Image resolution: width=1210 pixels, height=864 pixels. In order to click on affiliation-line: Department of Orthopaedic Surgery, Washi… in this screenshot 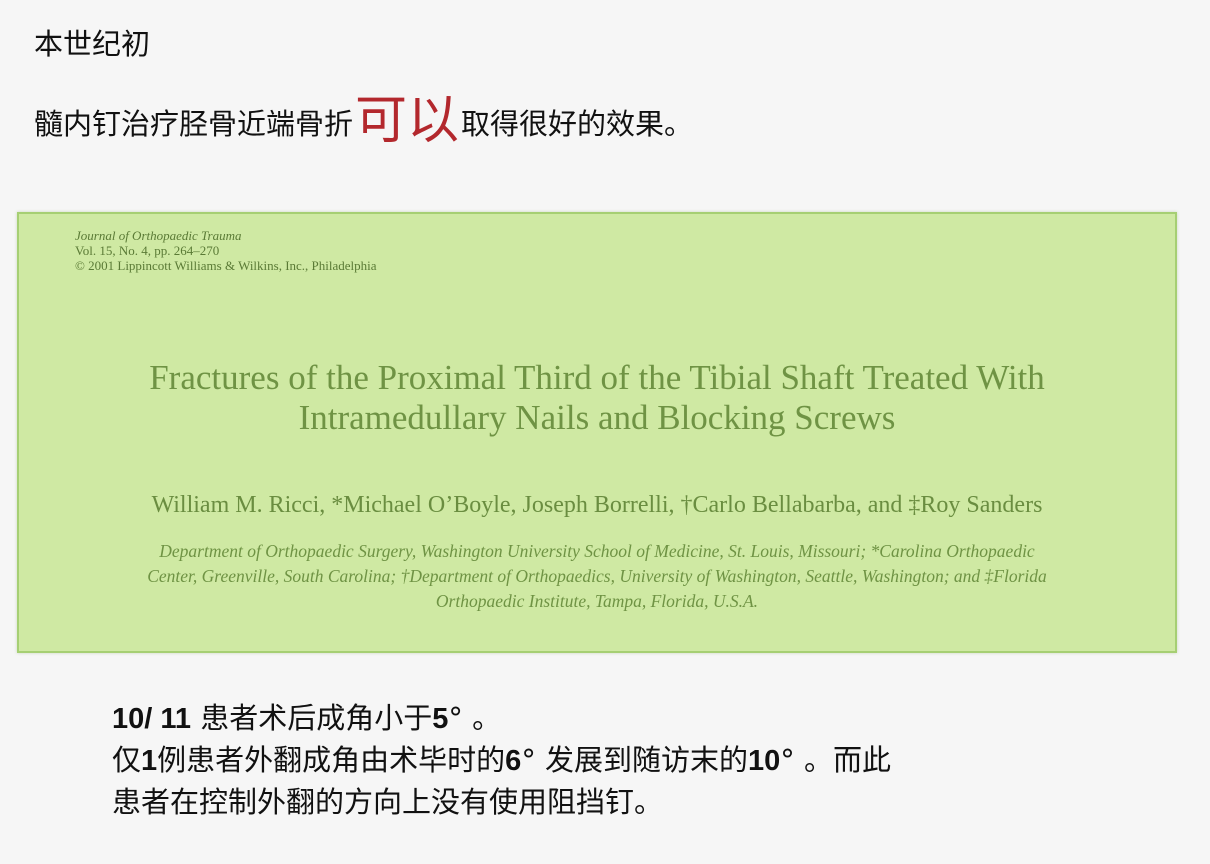, I will do `click(597, 551)`.